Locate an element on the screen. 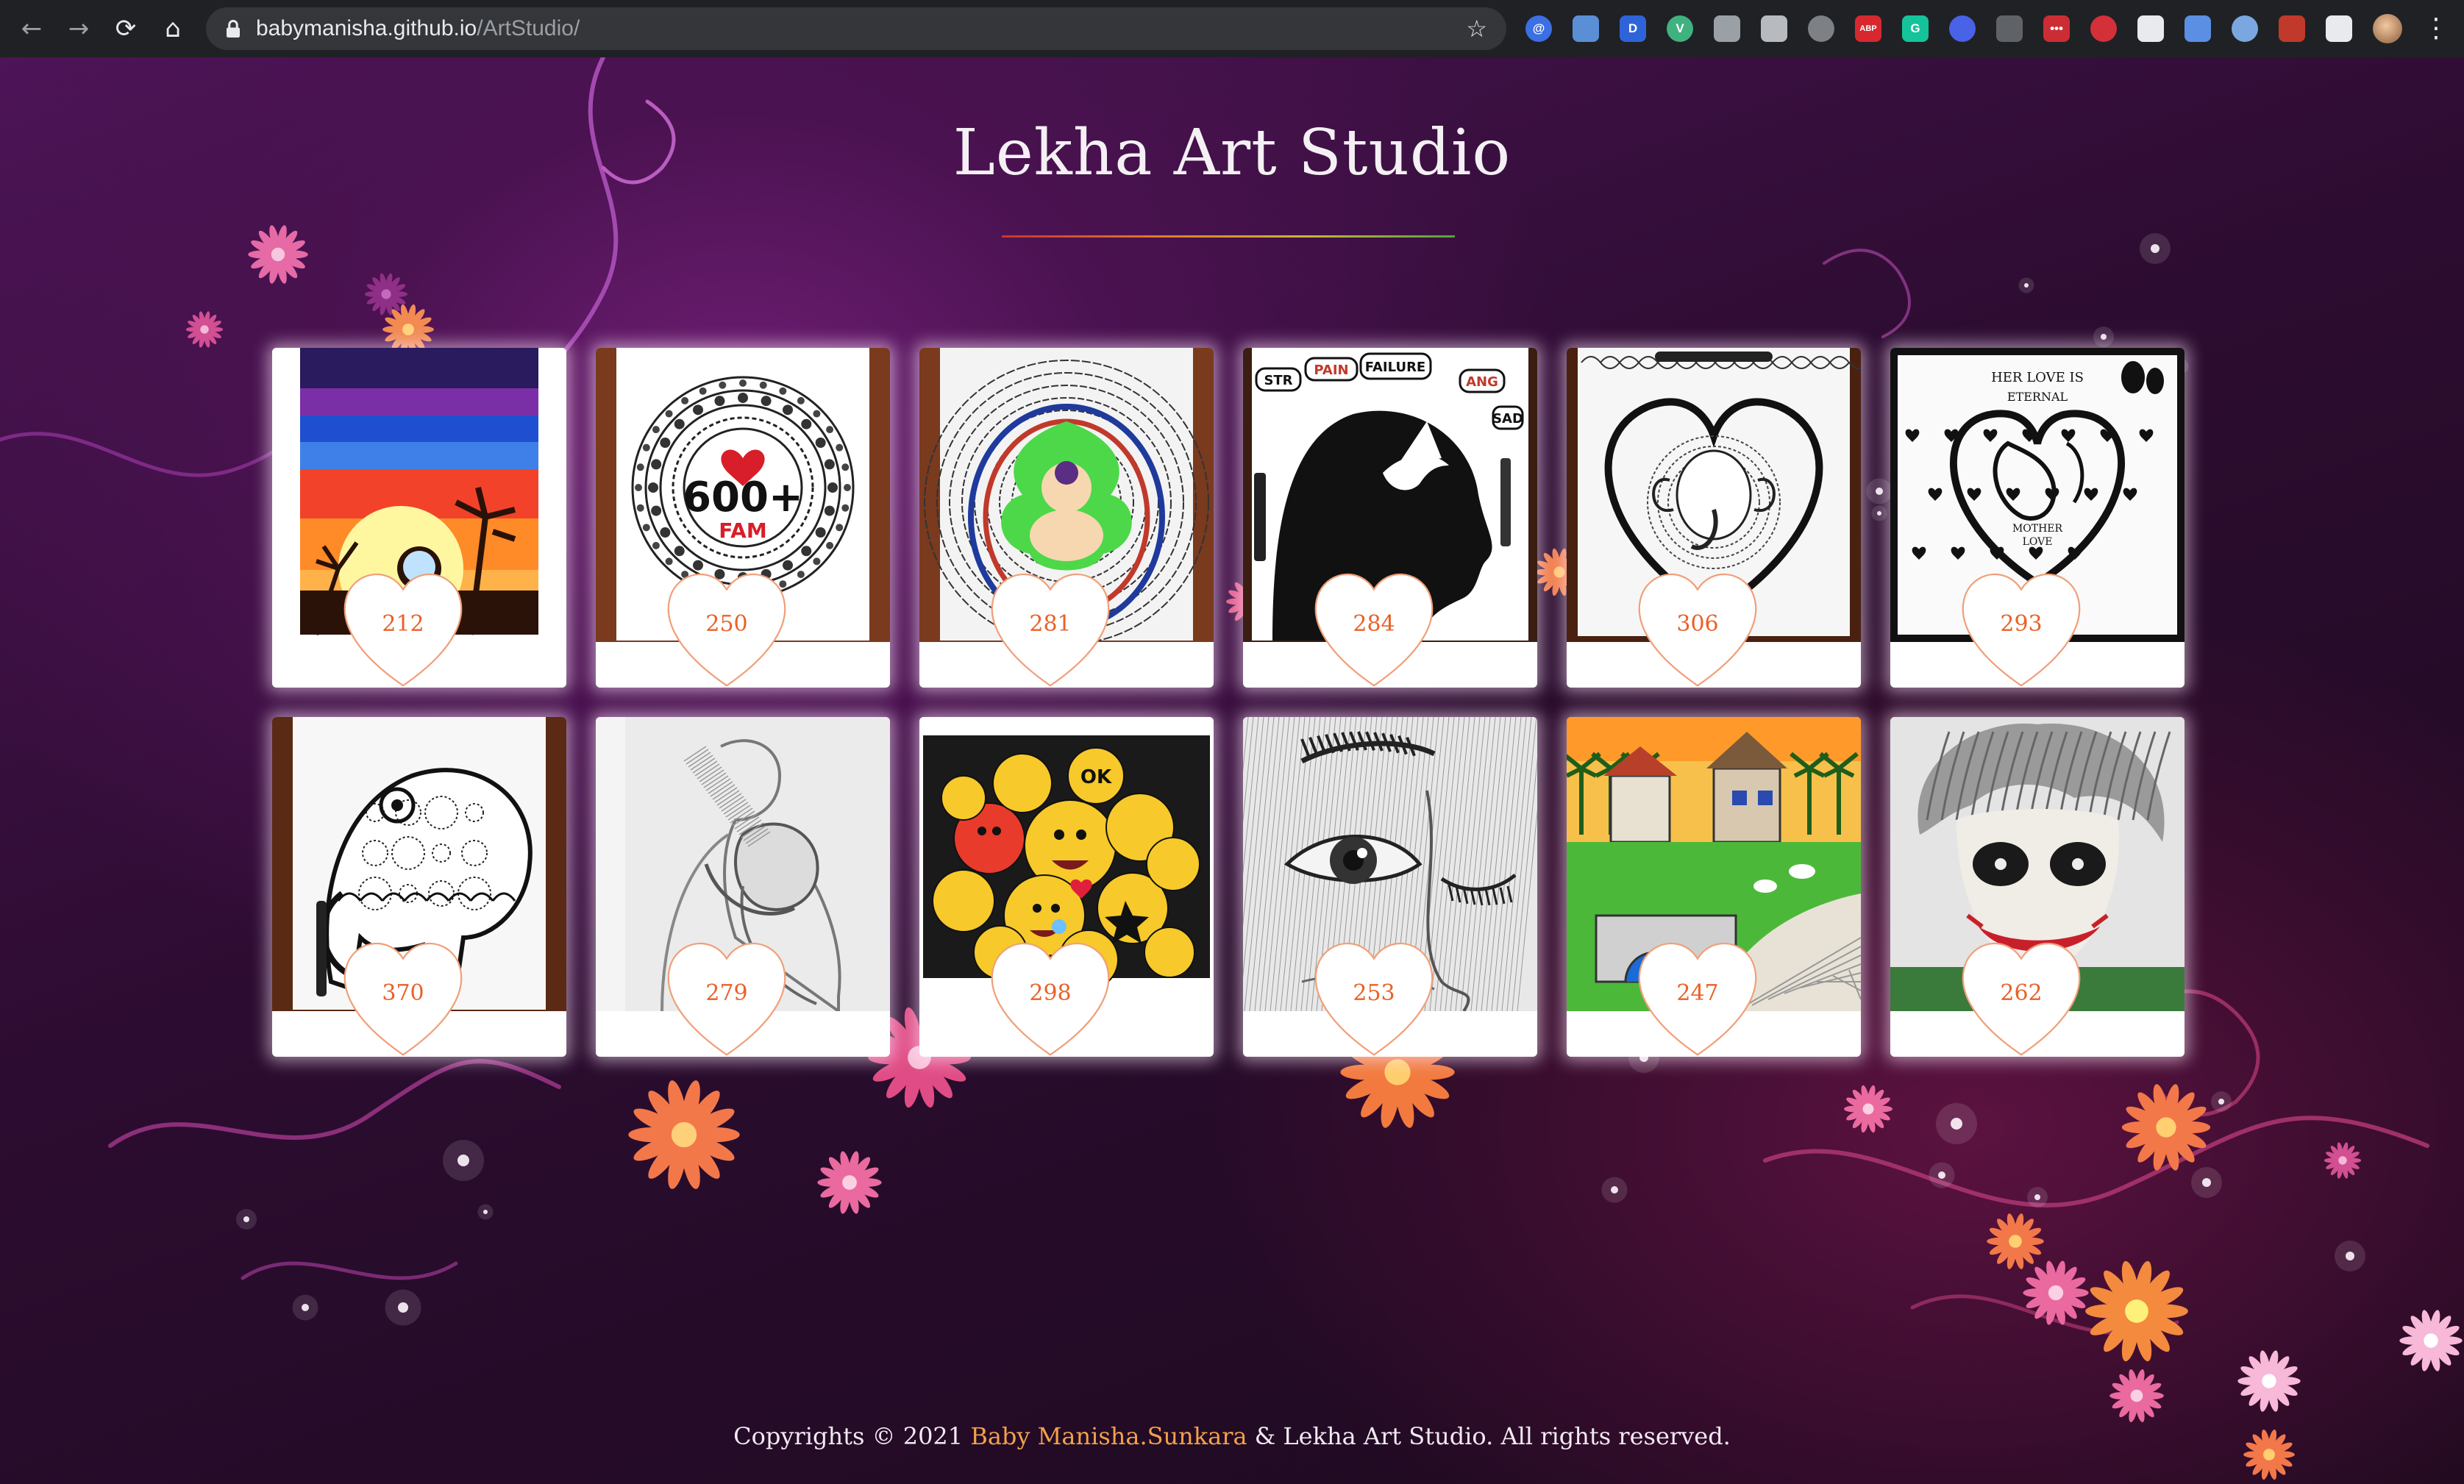 The width and height of the screenshot is (2464, 1484). back-arrow-icon: ← is located at coordinates (31, 28).